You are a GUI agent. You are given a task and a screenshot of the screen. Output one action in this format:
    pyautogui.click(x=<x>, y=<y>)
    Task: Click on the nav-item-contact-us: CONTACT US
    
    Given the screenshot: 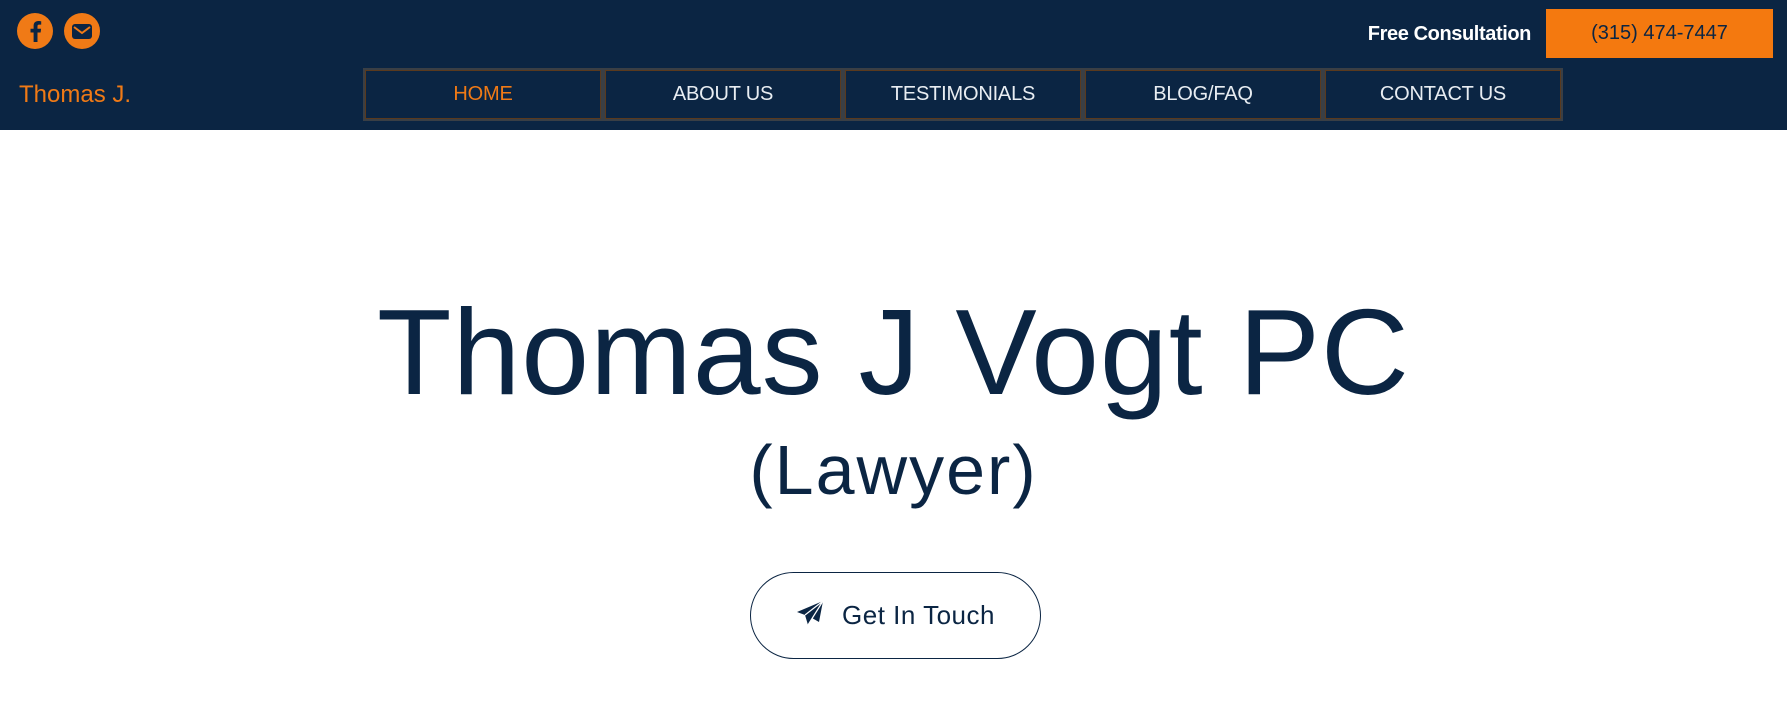 What is the action you would take?
    pyautogui.click(x=1443, y=94)
    